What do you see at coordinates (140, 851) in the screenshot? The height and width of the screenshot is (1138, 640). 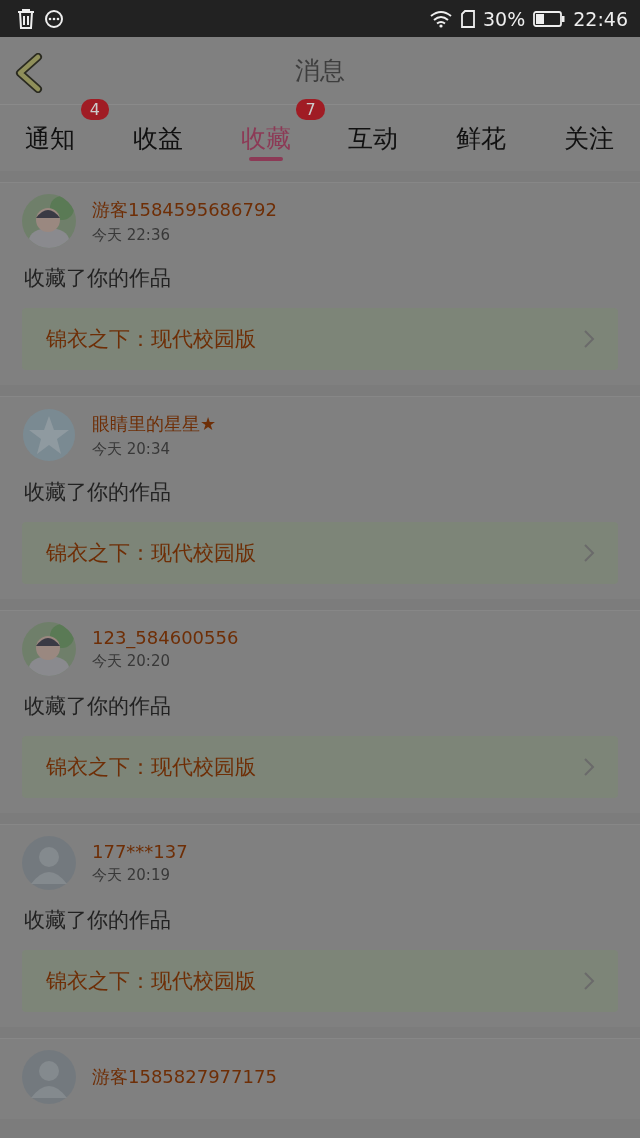 I see `user-name: 177***137` at bounding box center [140, 851].